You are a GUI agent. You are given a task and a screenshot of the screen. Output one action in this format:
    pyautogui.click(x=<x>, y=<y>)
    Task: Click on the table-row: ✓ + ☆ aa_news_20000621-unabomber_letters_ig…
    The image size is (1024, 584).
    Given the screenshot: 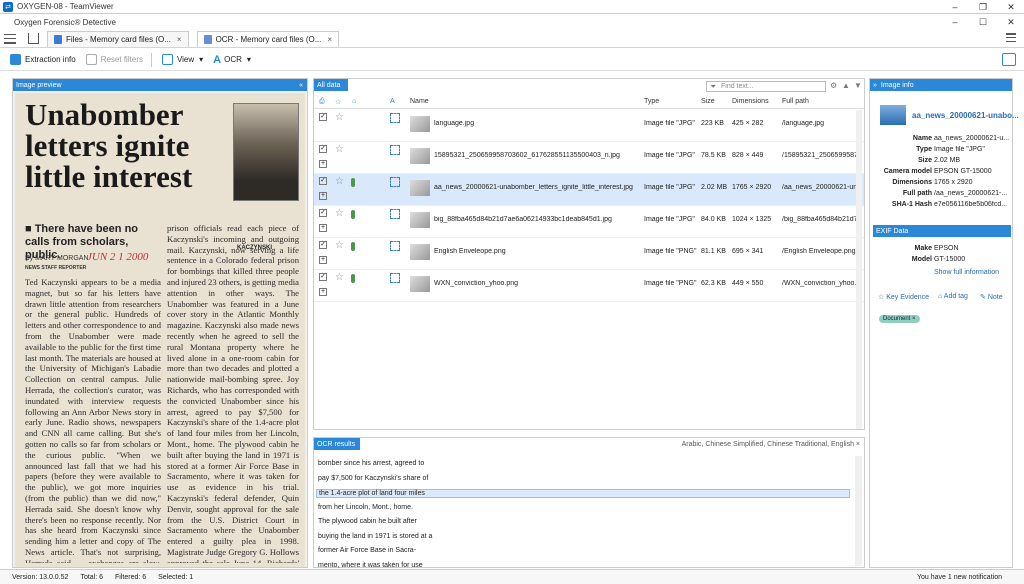 What is the action you would take?
    pyautogui.click(x=589, y=190)
    